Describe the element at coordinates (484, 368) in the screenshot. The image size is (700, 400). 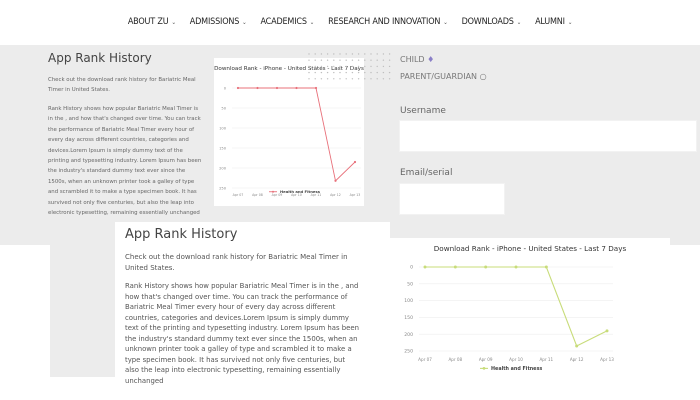
I see `legend-marker` at that location.